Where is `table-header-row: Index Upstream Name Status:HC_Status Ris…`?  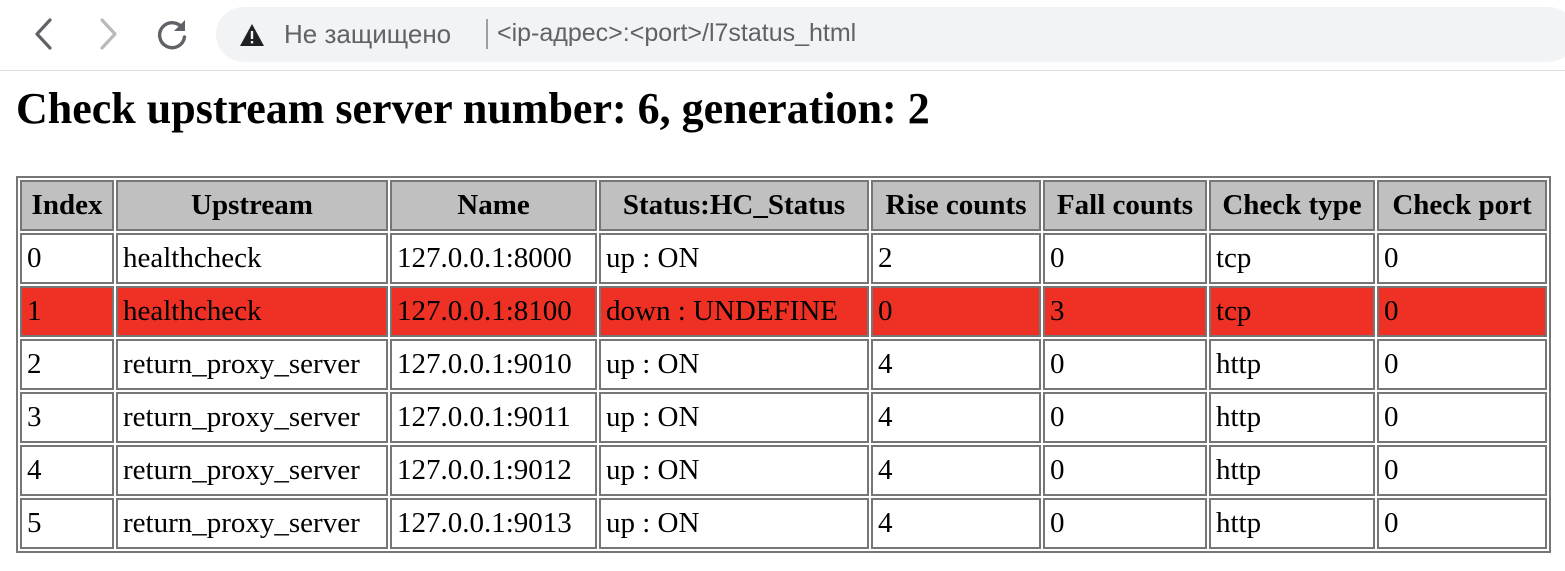
table-header-row: Index Upstream Name Status:HC_Status Ris… is located at coordinates (783, 205).